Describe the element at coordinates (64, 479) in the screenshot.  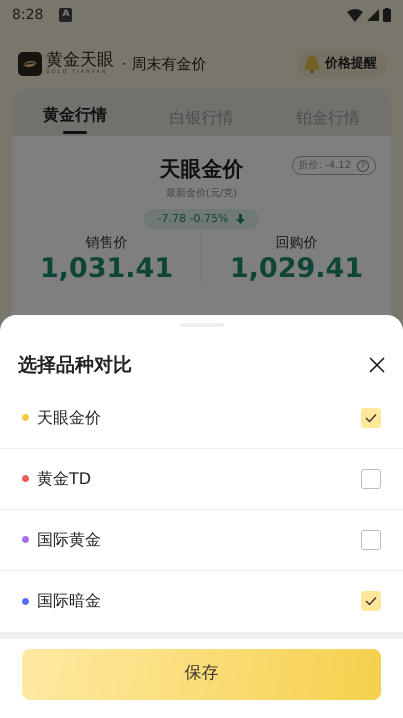
I see `series-label: 黄金TD` at that location.